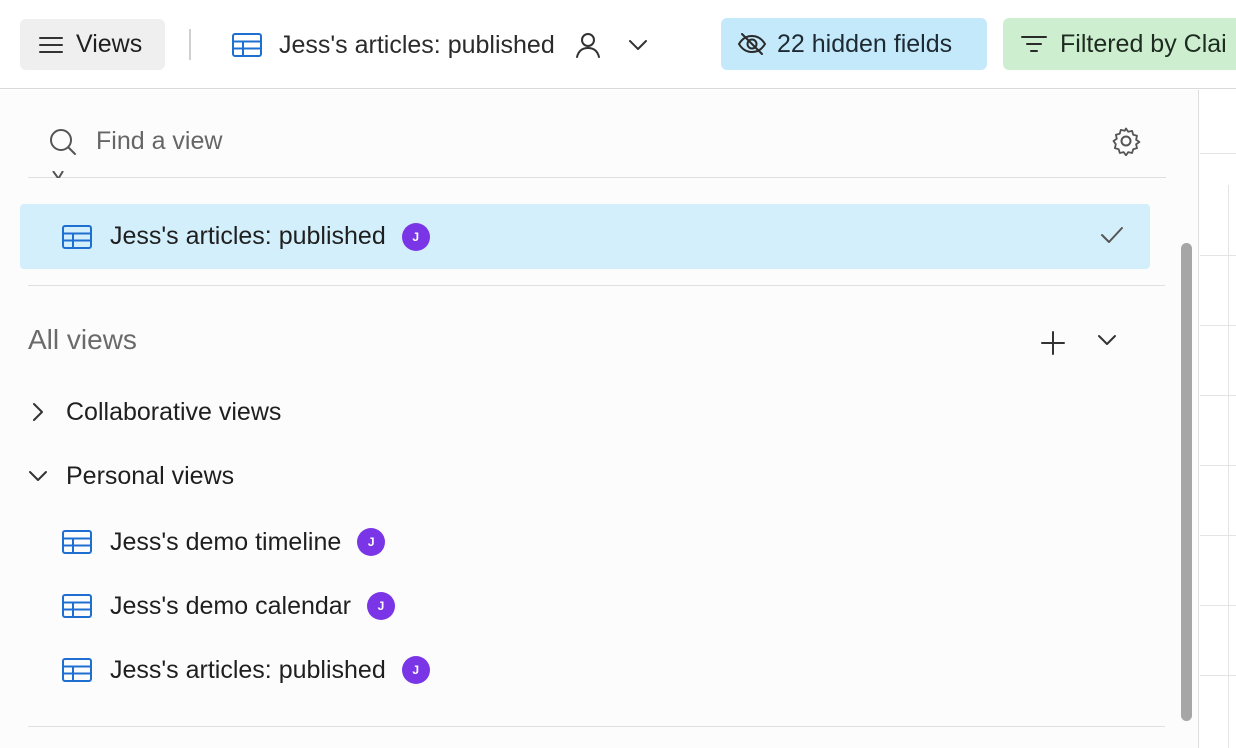 This screenshot has height=748, width=1236. I want to click on current-view-selector: Jess's articles: published, so click(440, 45).